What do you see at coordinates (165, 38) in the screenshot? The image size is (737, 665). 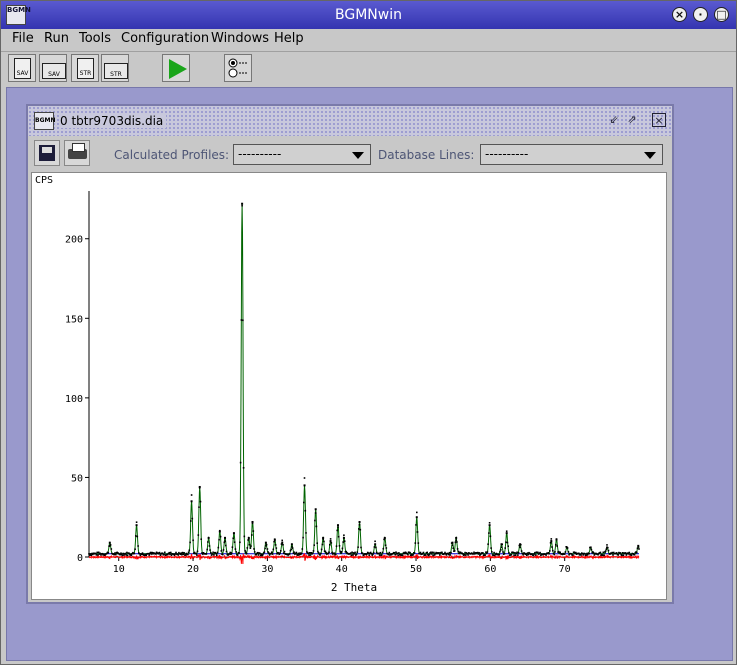 I see `menu-configuration: Configuration` at bounding box center [165, 38].